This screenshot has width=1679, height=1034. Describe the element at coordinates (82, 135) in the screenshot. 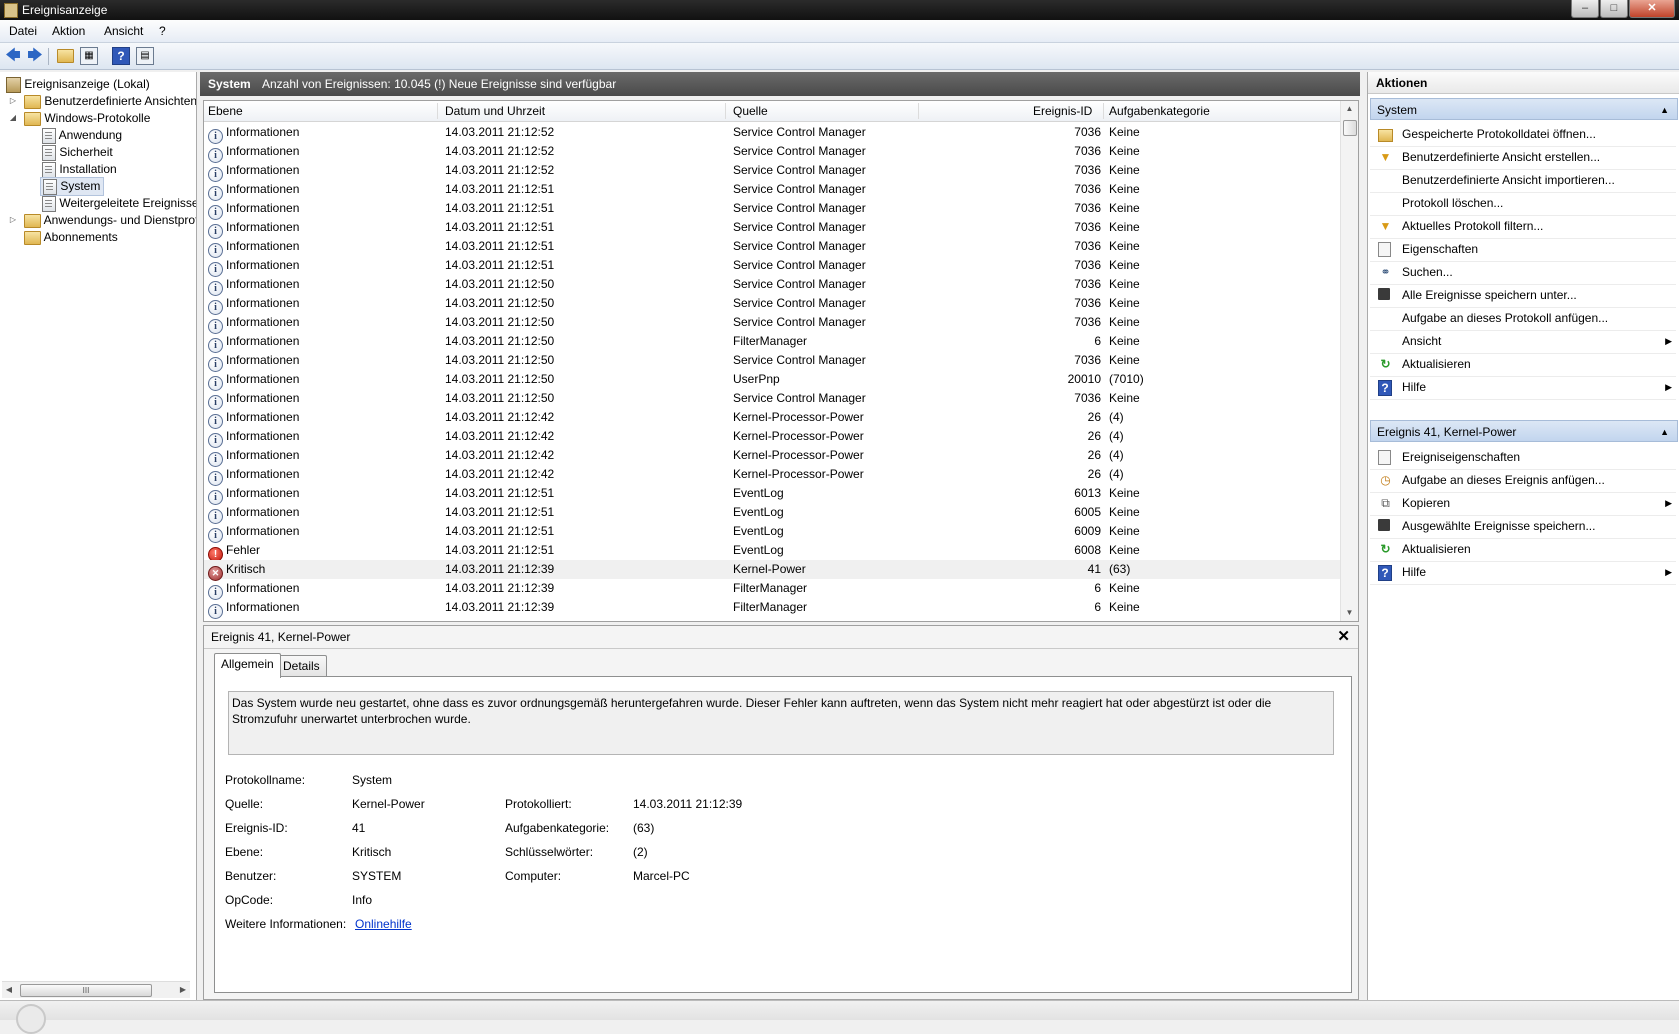

I see `tree-item-anwendung: Anwendung` at that location.